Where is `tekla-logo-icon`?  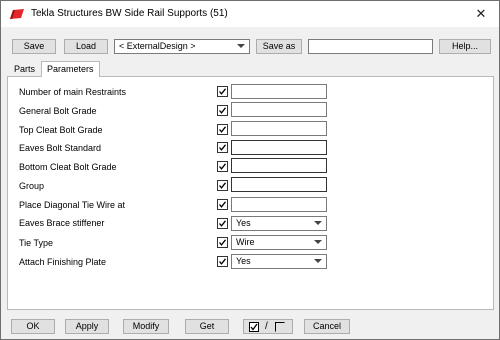 tekla-logo-icon is located at coordinates (17, 14).